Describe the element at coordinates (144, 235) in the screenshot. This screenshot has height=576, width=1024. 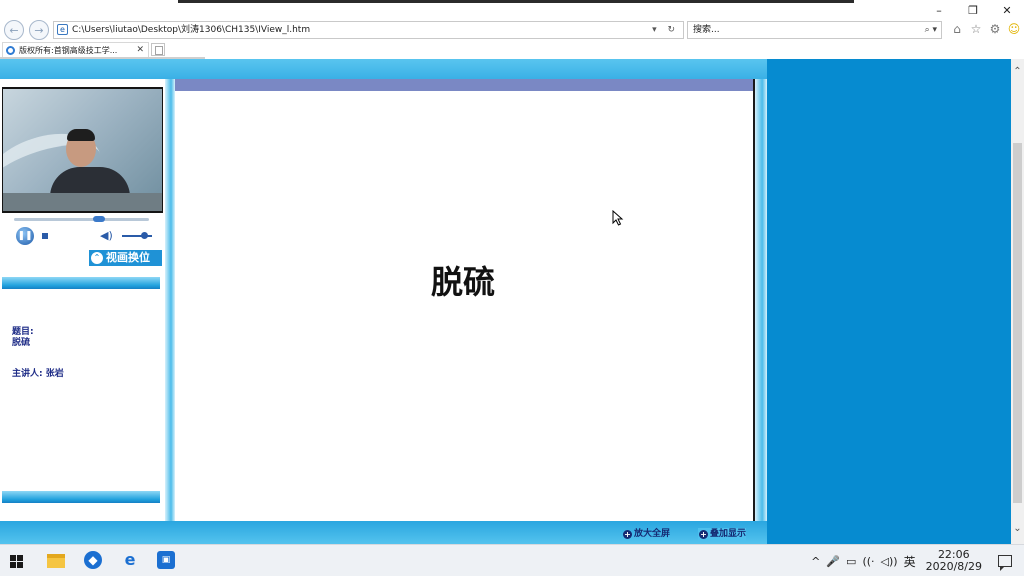
I see `volume-thumb` at that location.